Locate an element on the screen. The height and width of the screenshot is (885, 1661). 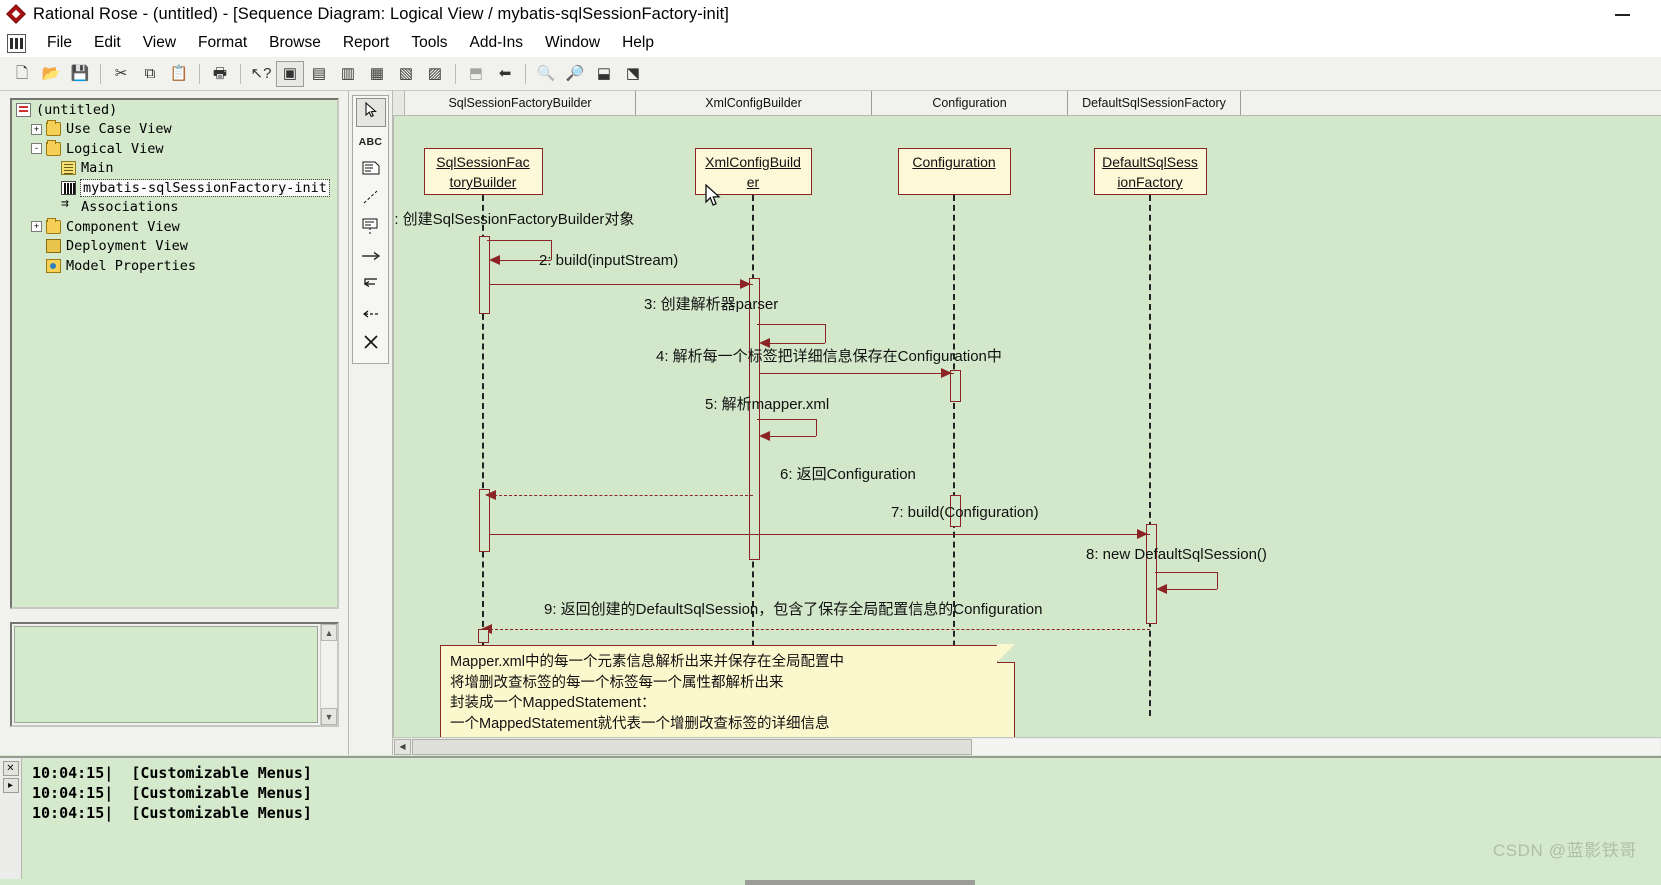
tree-item-component-view: + Component View is located at coordinates (174, 227).